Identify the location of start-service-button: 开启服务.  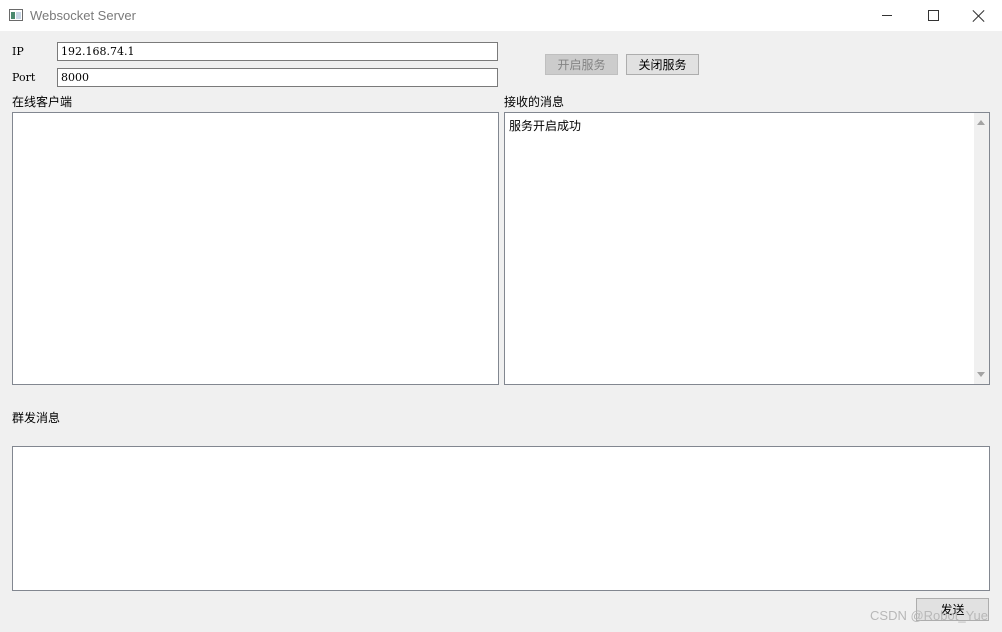
(581, 64).